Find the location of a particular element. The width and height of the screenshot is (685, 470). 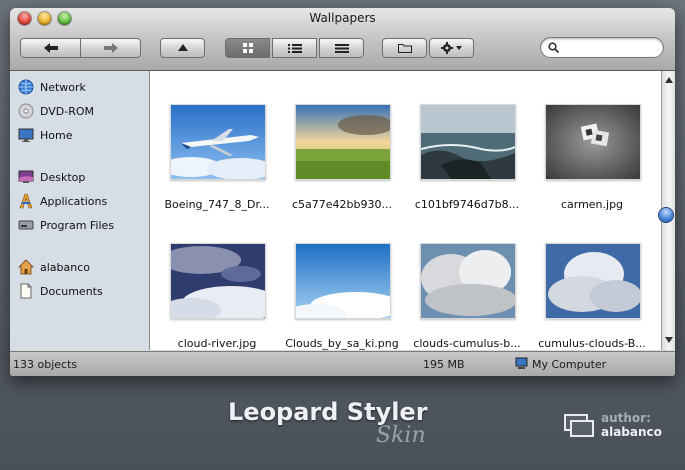

file-item: cloud-river.jpg is located at coordinates (217, 284).